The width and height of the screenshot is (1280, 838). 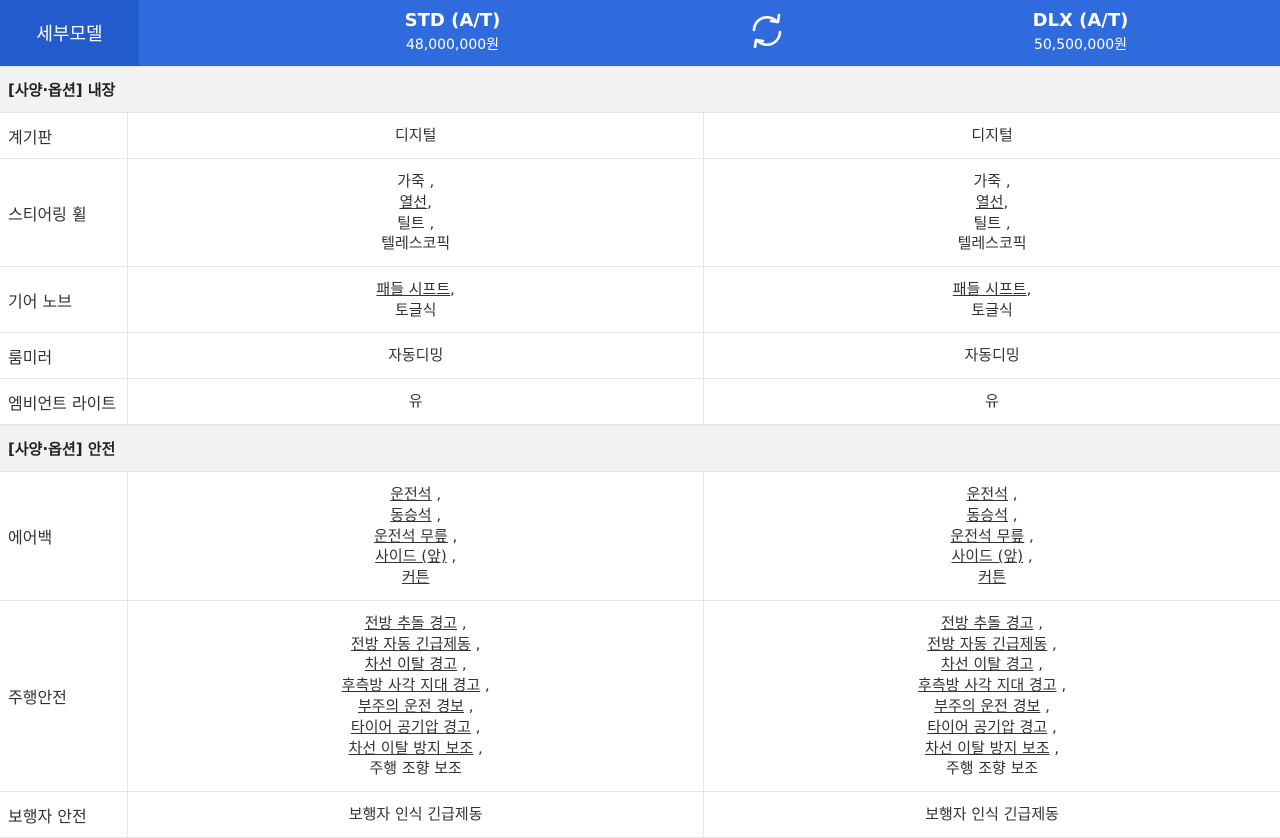 I want to click on spec-value: 유, so click(x=992, y=401).